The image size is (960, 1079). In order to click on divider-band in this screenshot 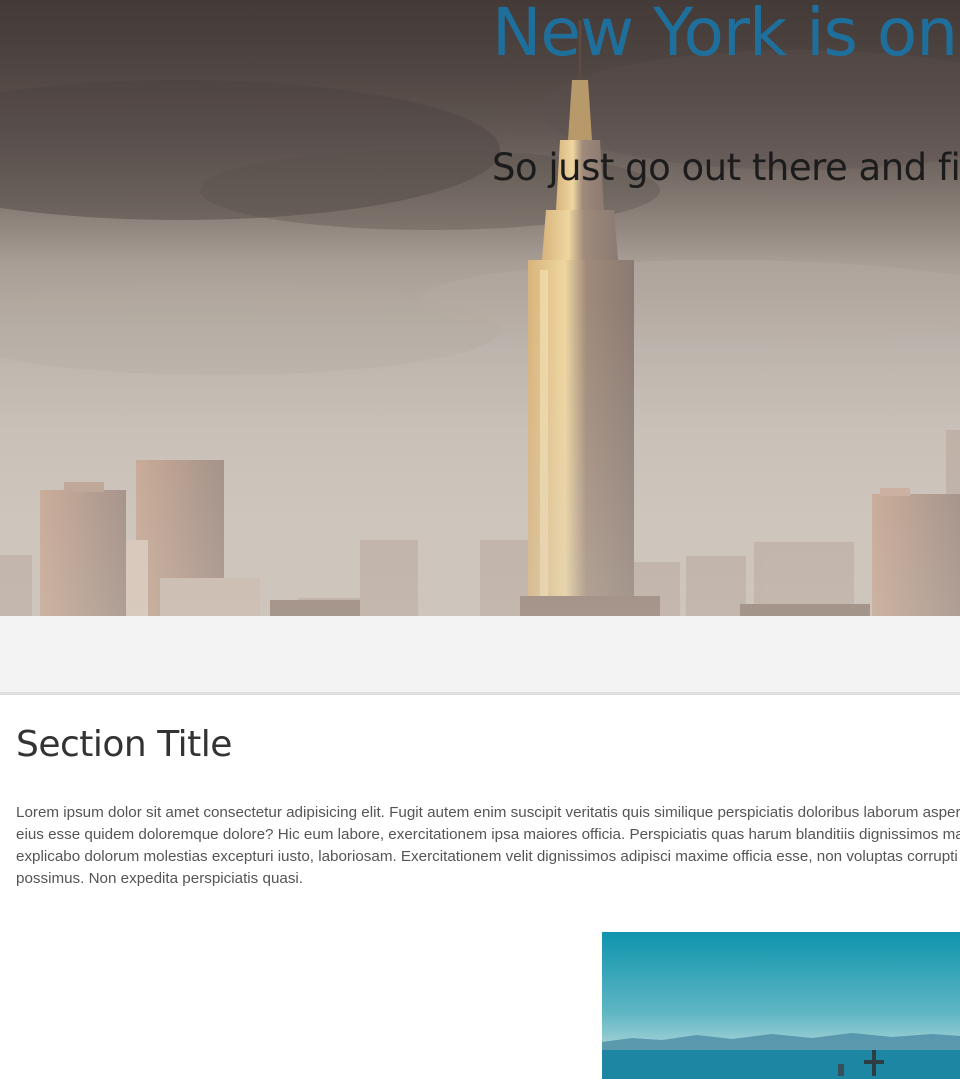, I will do `click(480, 655)`.